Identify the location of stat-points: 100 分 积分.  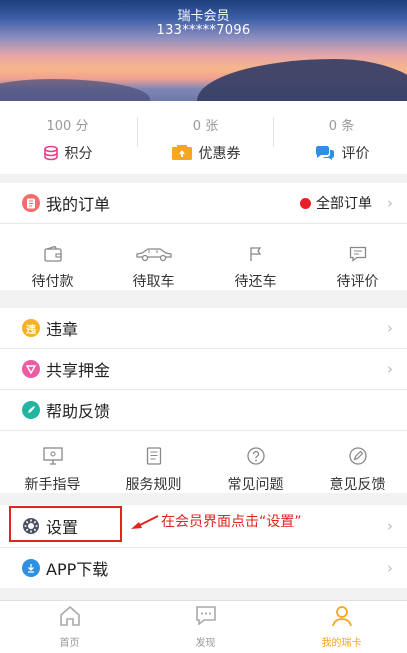
(67, 132).